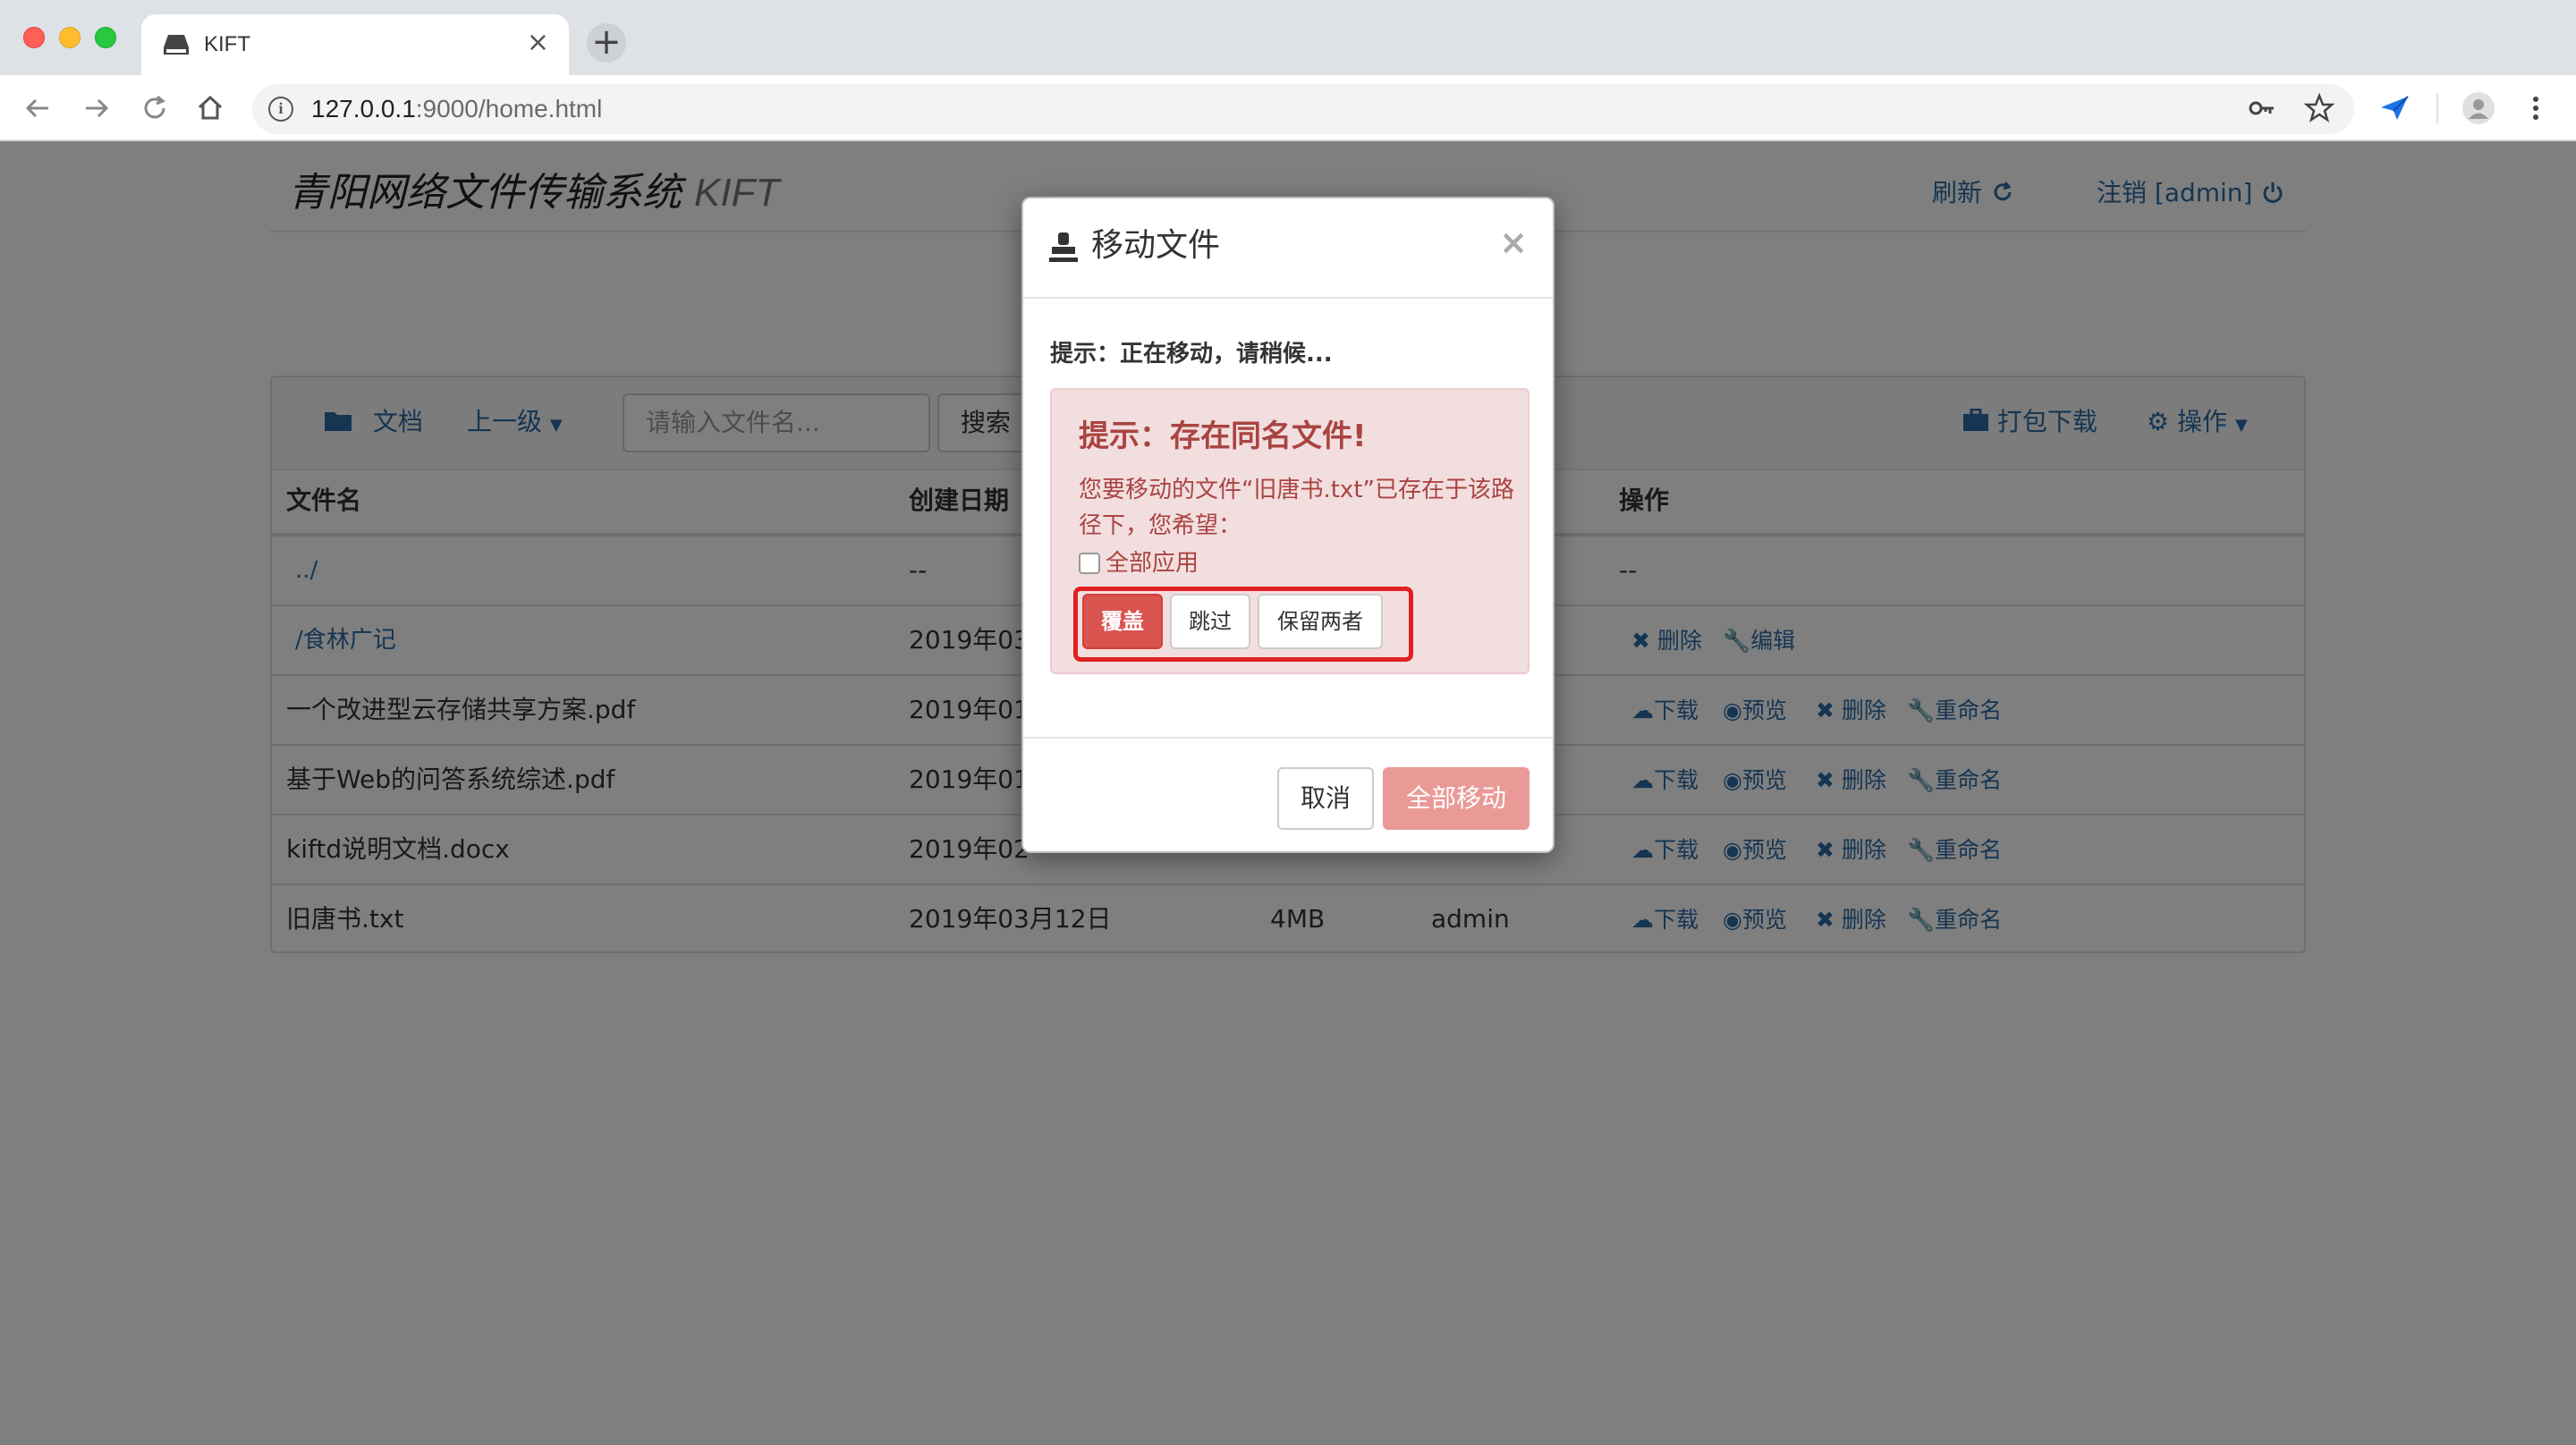 Image resolution: width=2576 pixels, height=1445 pixels. I want to click on move-stamp-icon, so click(1063, 247).